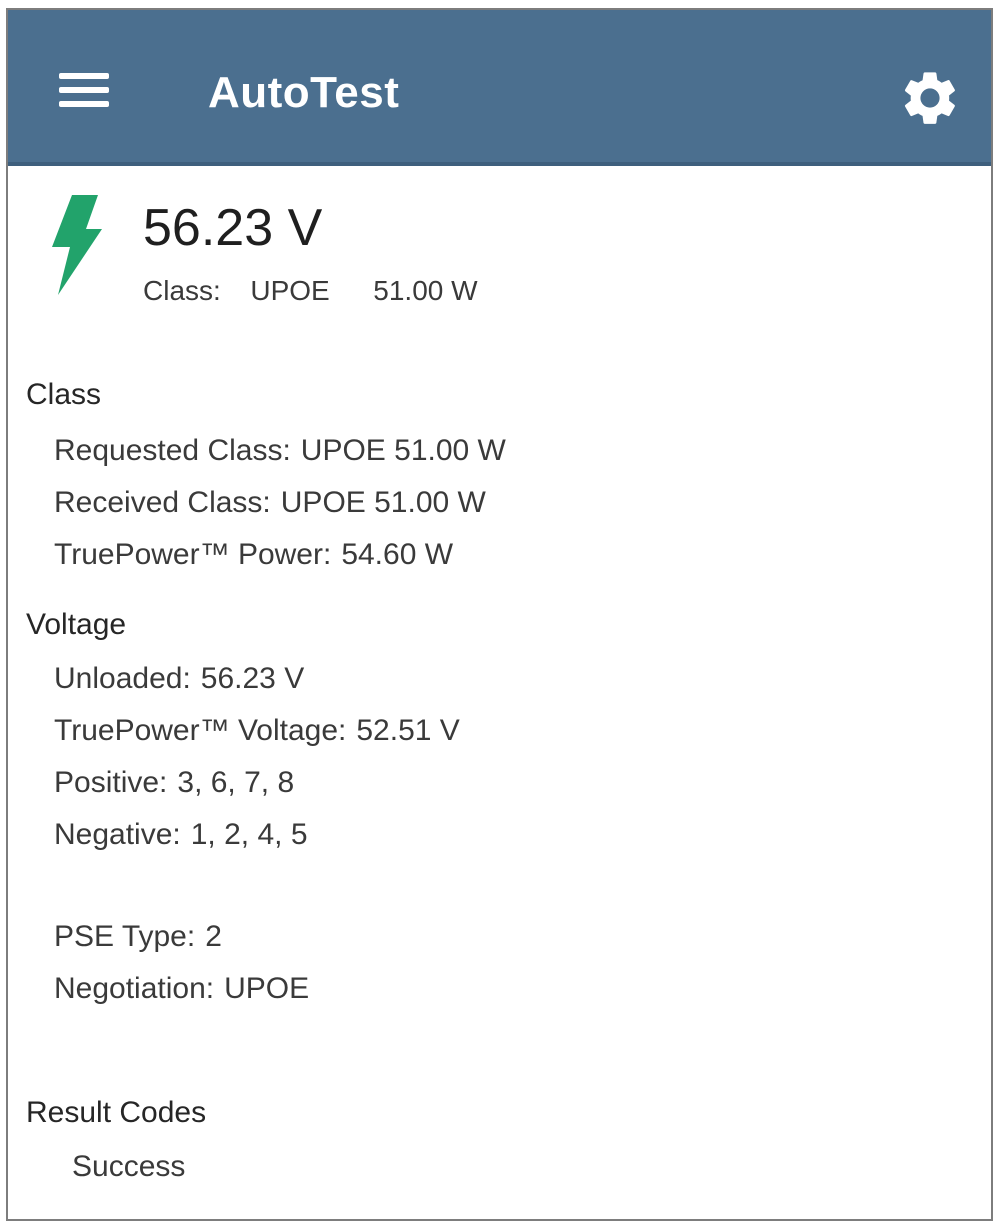 The image size is (1001, 1231). Describe the element at coordinates (236, 782) in the screenshot. I see `row-value: 3, 6, 7, 8` at that location.